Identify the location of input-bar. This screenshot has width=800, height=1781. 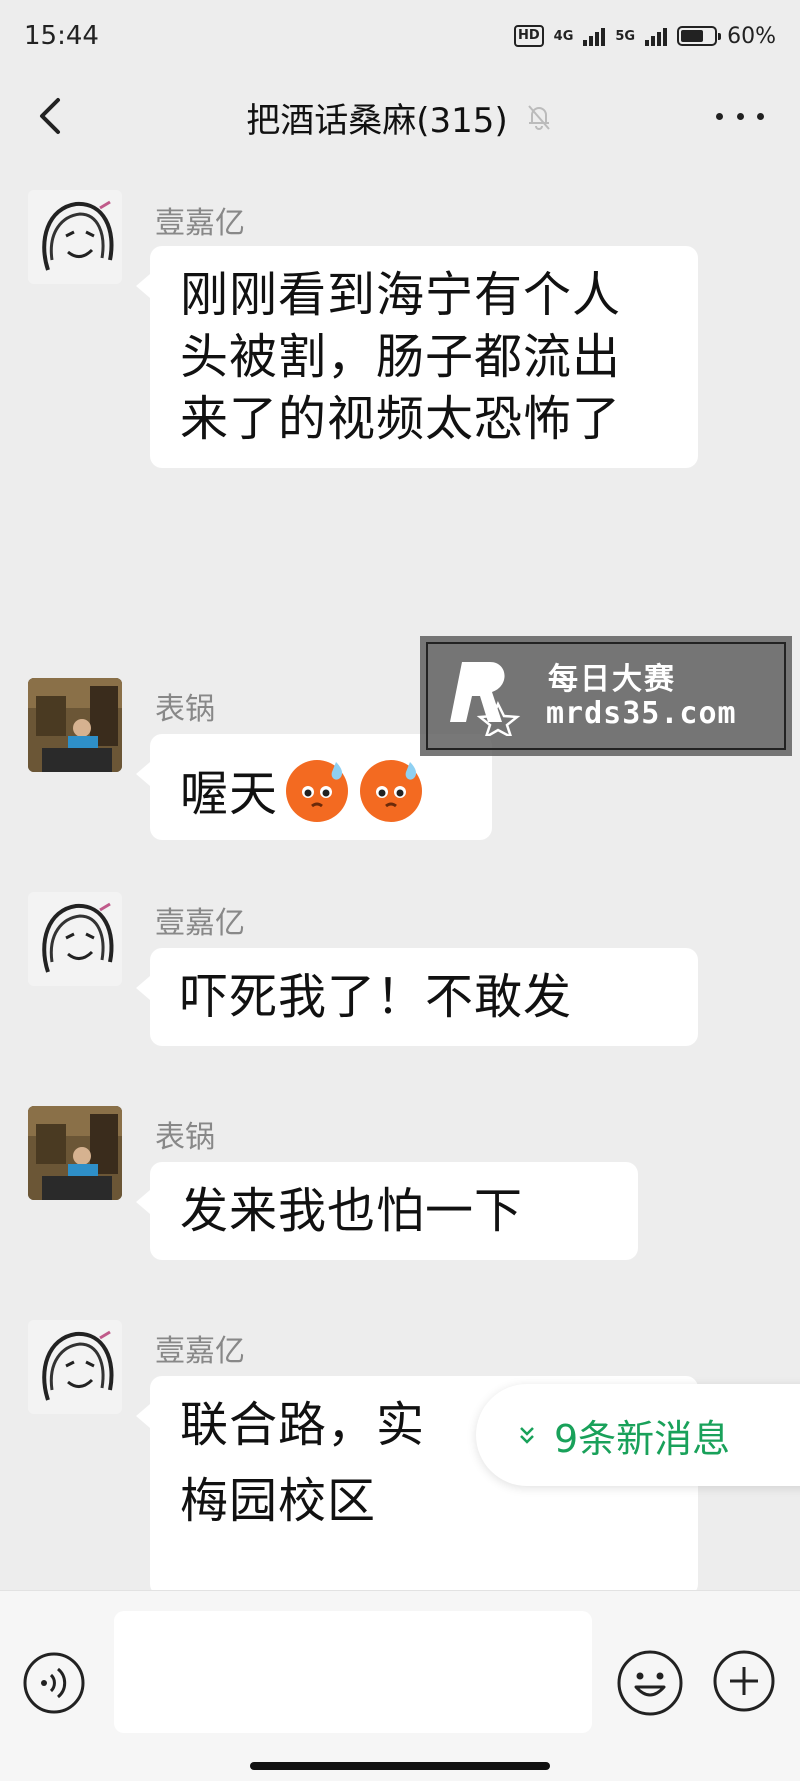
(400, 1685).